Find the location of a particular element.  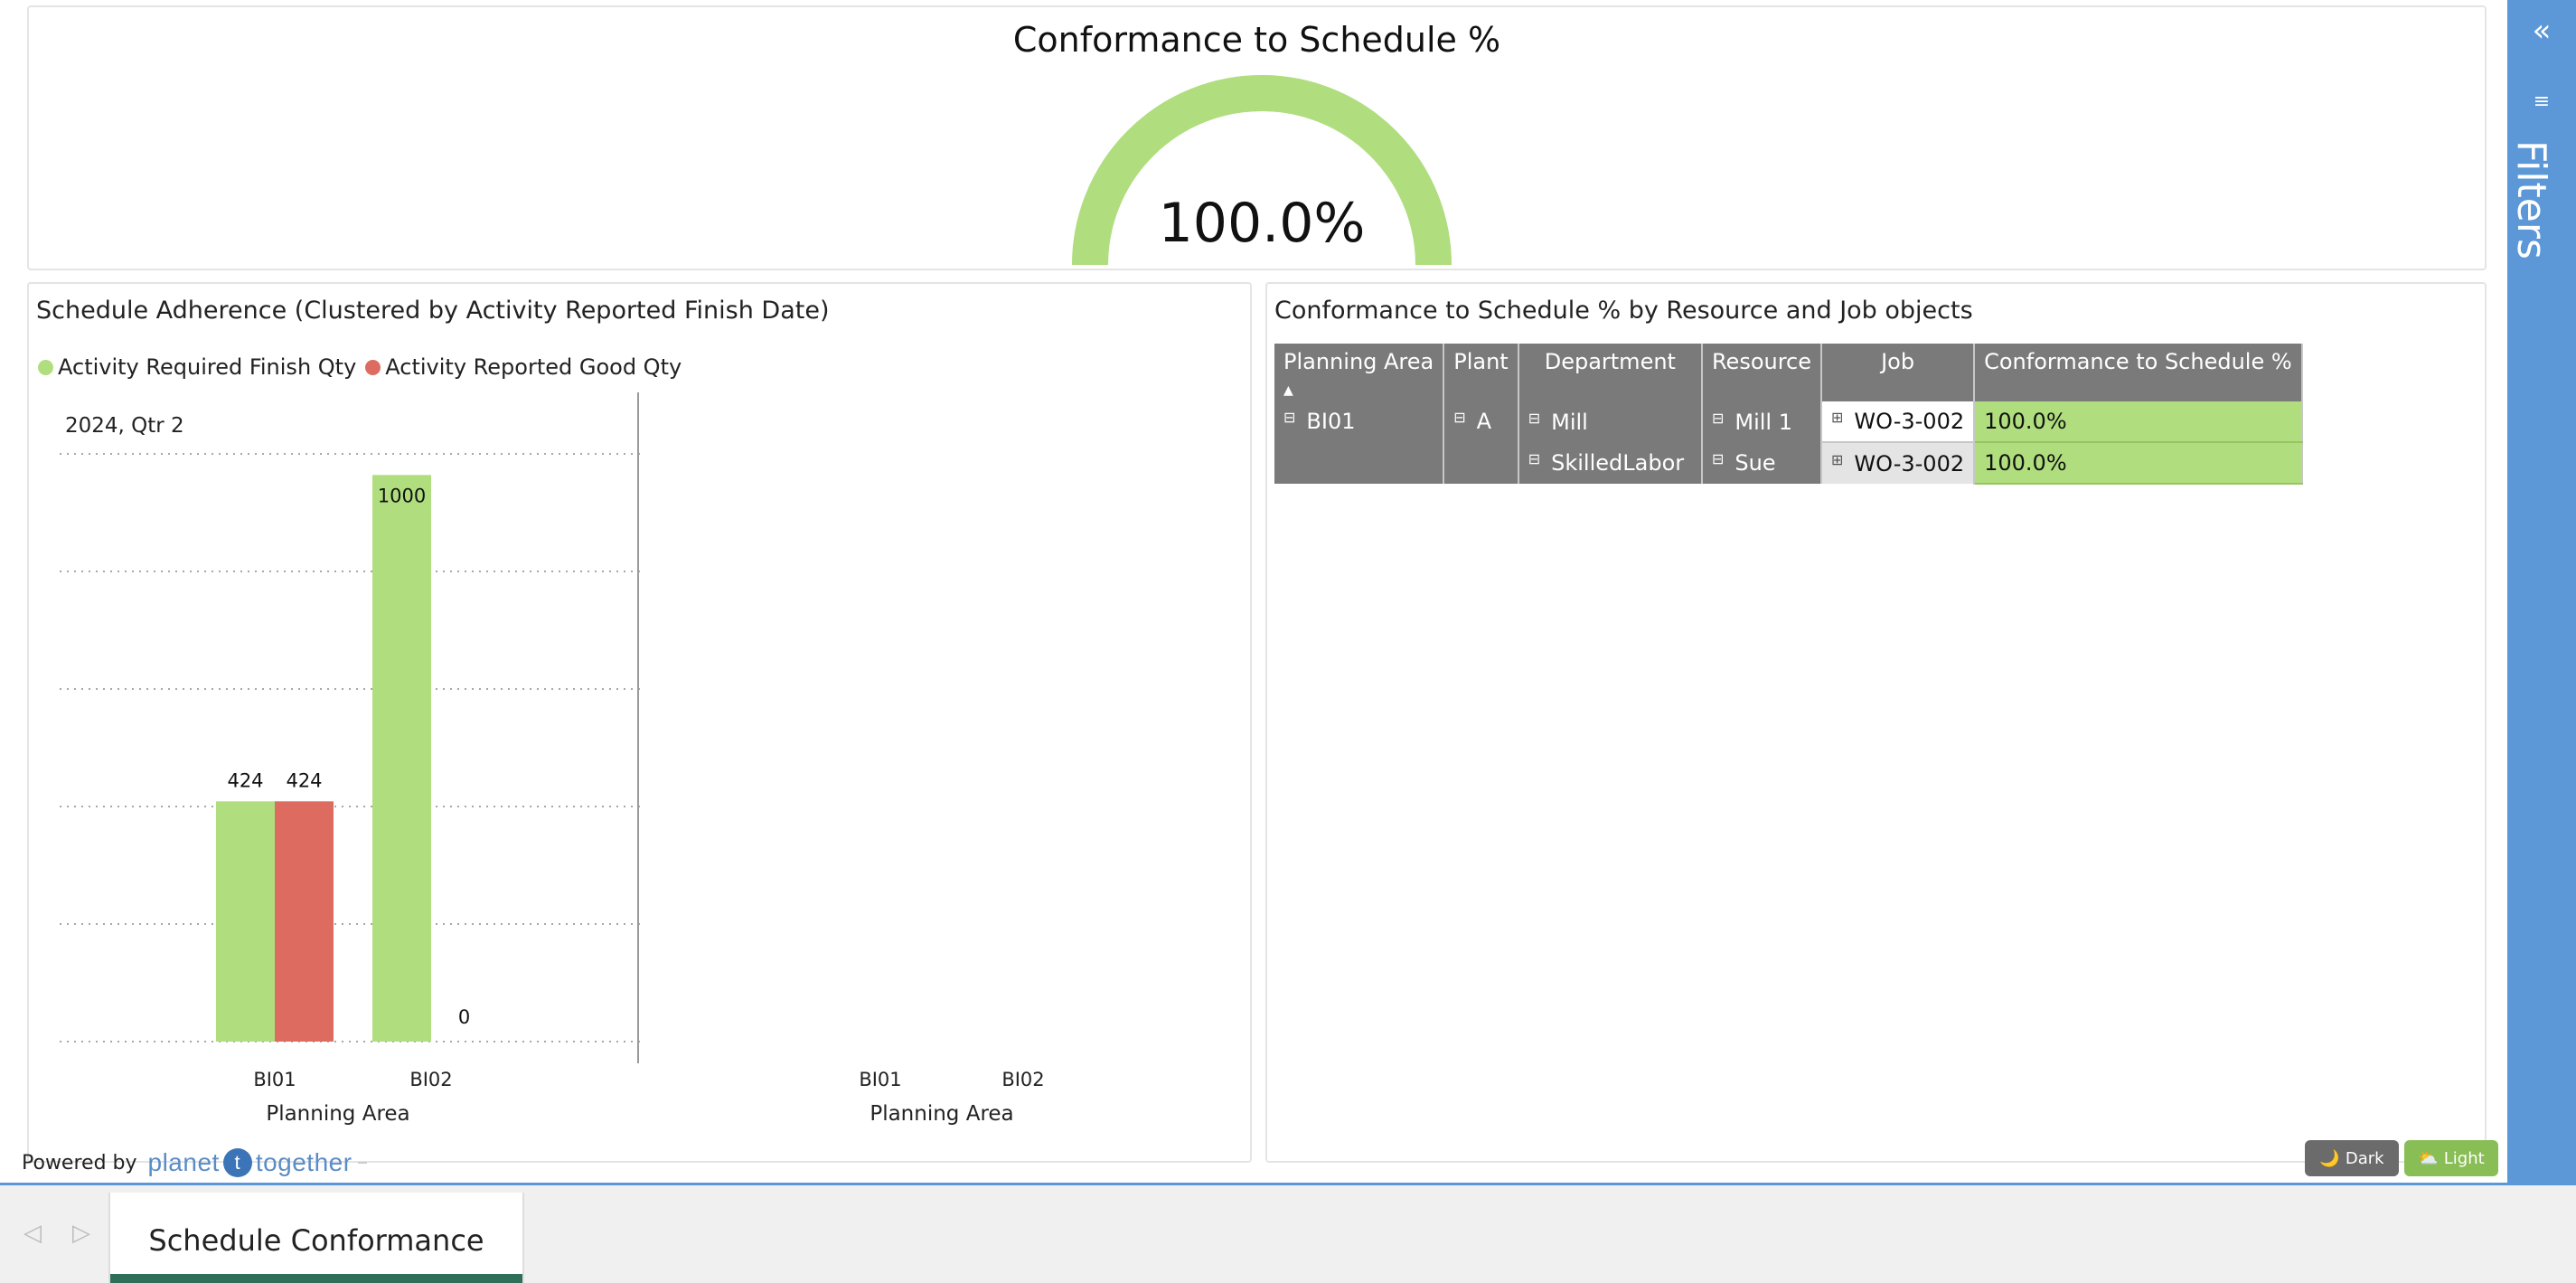

light-theme-button: ⛅ Light is located at coordinates (2451, 1158).